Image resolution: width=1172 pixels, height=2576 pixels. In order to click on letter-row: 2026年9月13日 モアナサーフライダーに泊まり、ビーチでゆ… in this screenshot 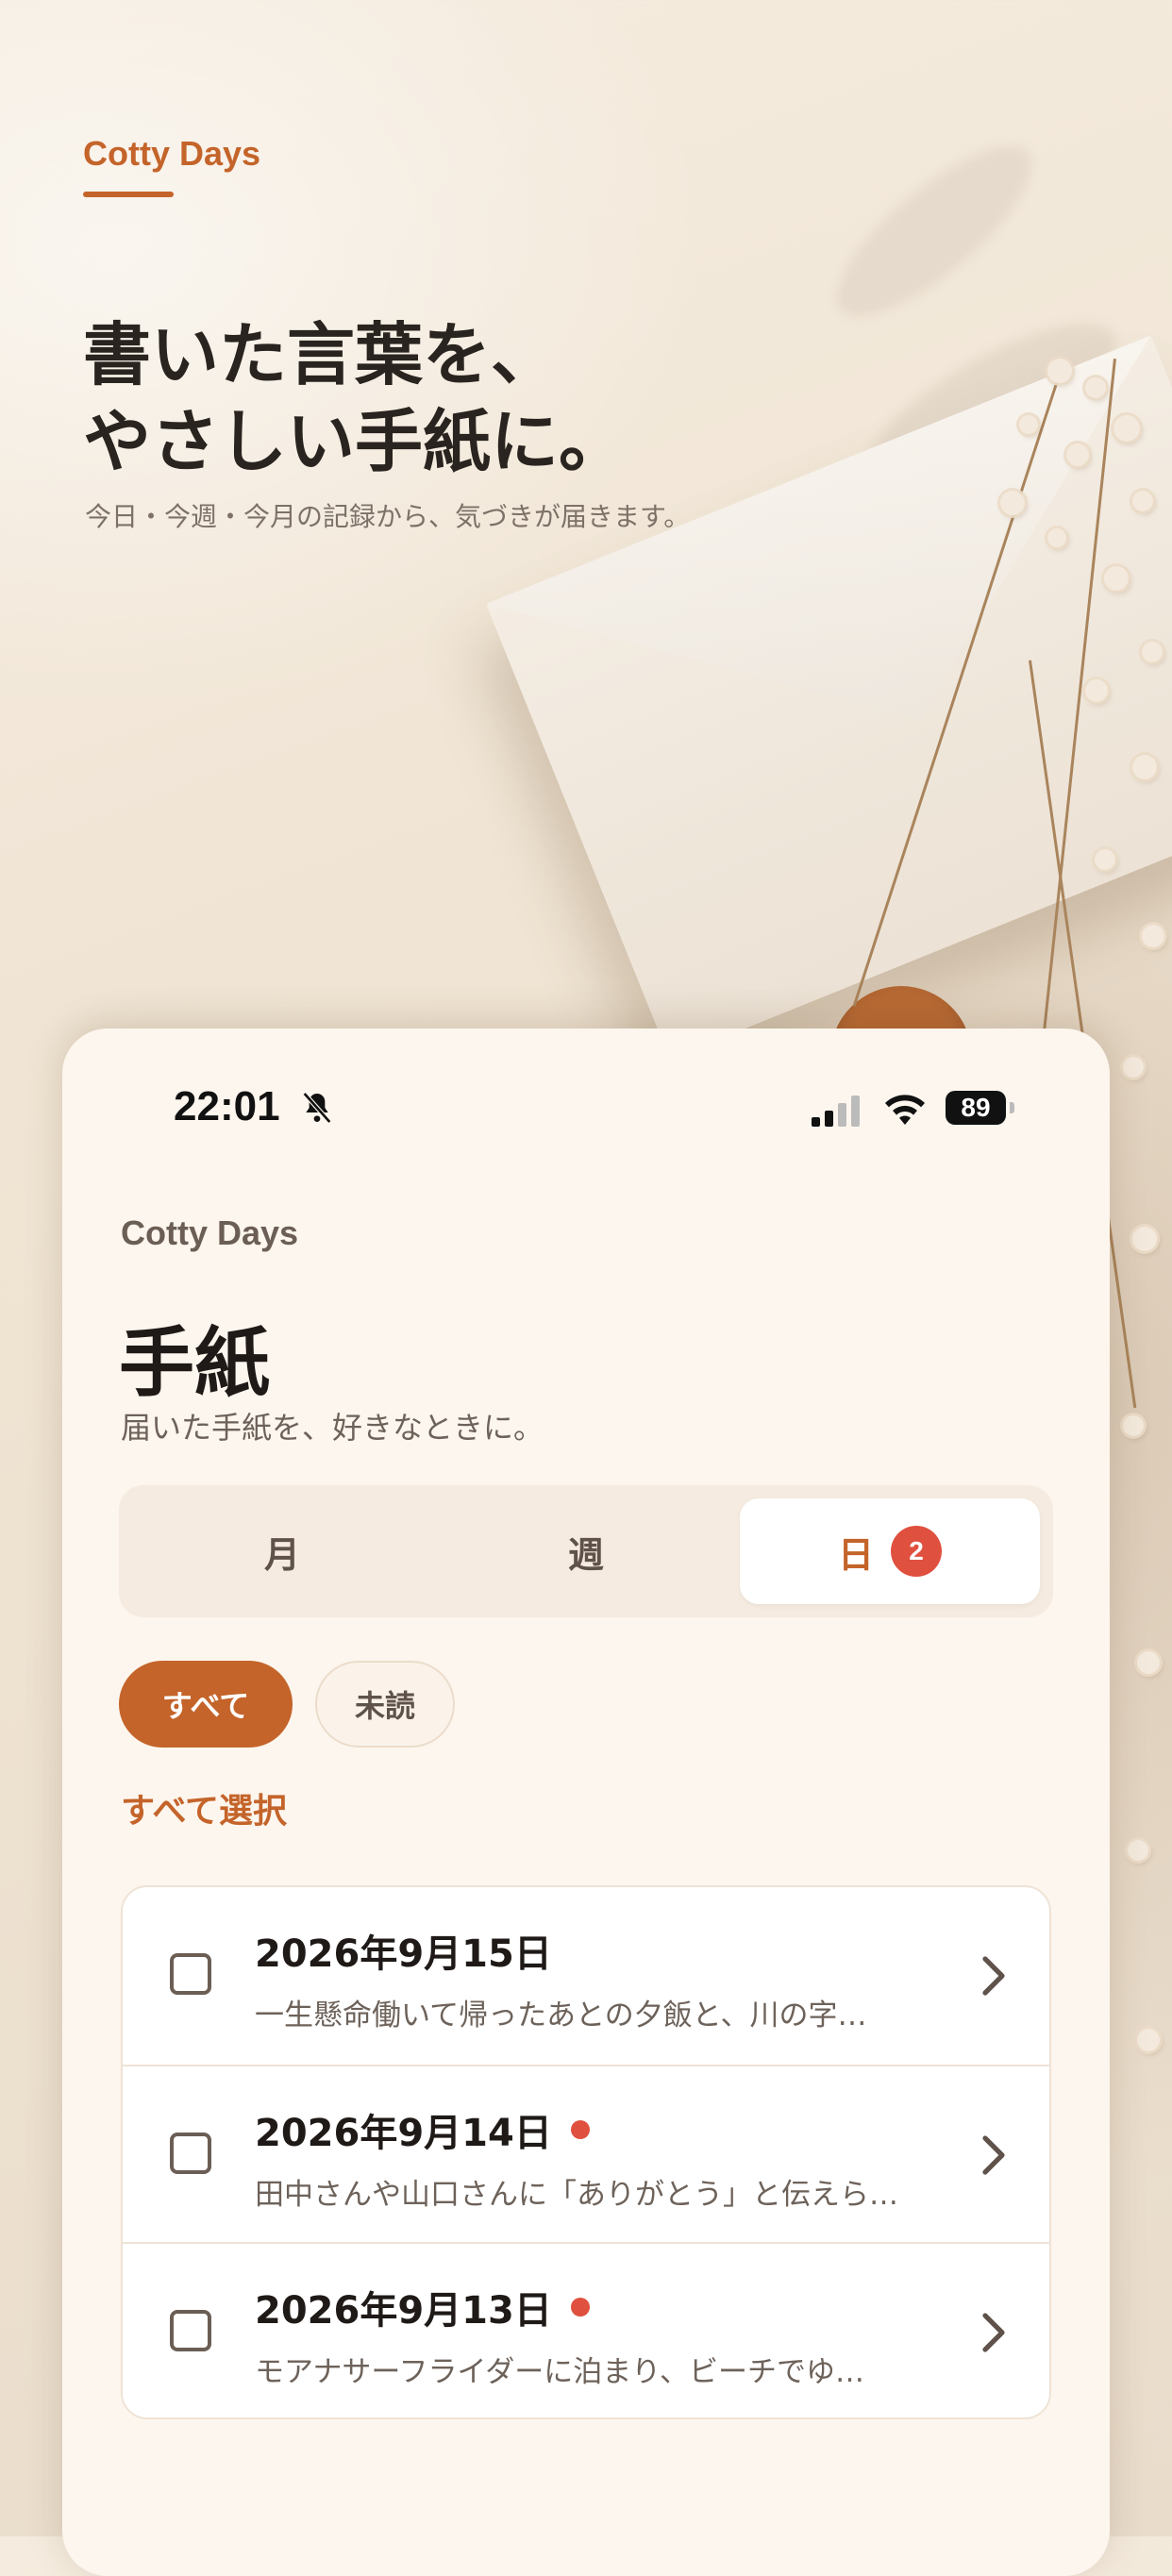, I will do `click(586, 2329)`.